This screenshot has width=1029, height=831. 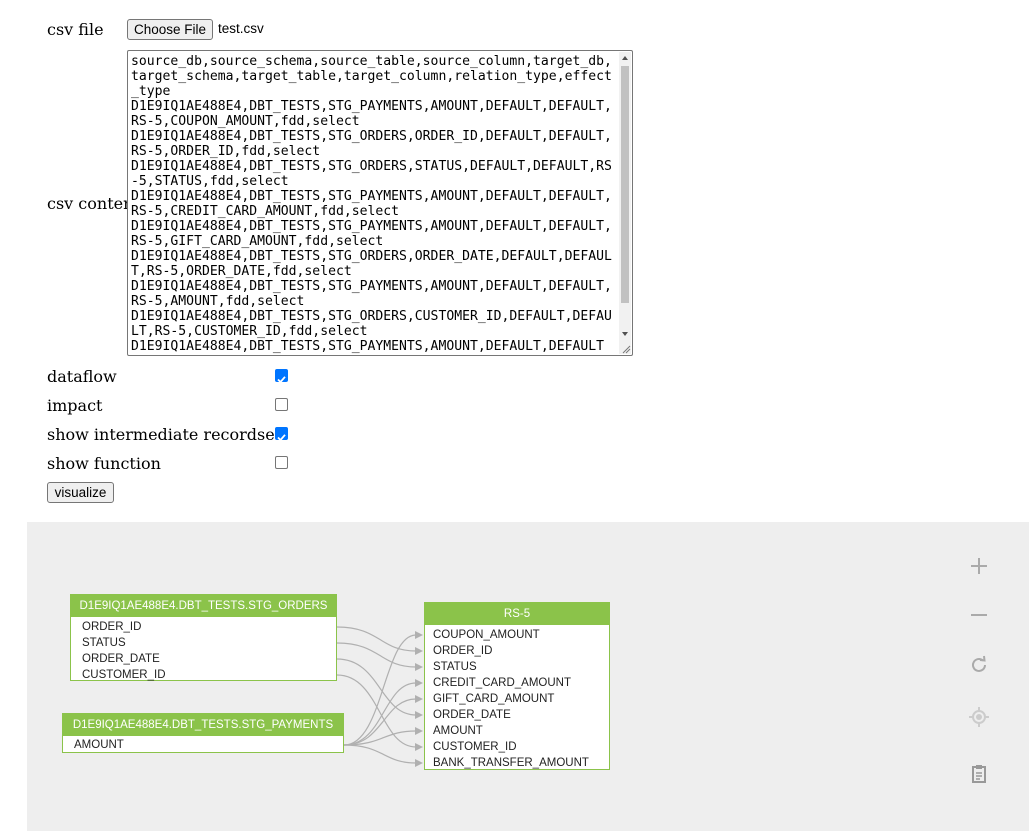 I want to click on clipboard-icon, so click(x=979, y=774).